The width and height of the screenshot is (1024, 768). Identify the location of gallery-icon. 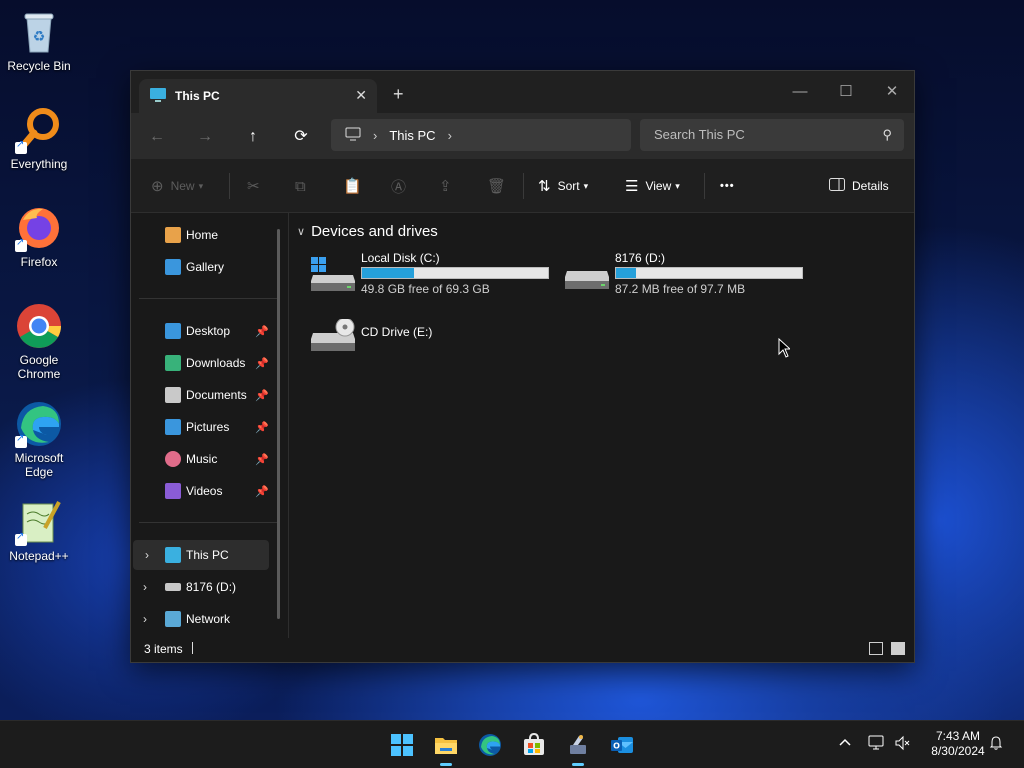
(173, 267).